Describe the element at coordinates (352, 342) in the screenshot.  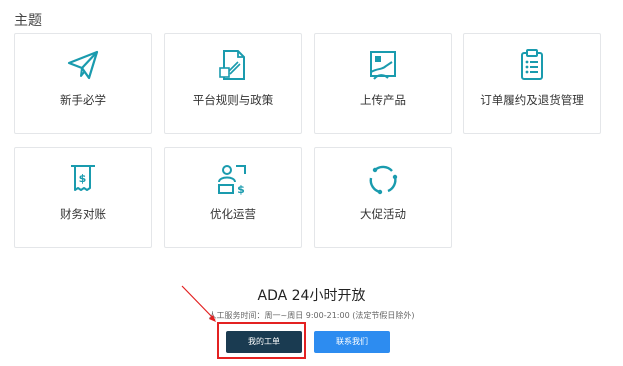
I see `contact-us-button: 联系我们` at that location.